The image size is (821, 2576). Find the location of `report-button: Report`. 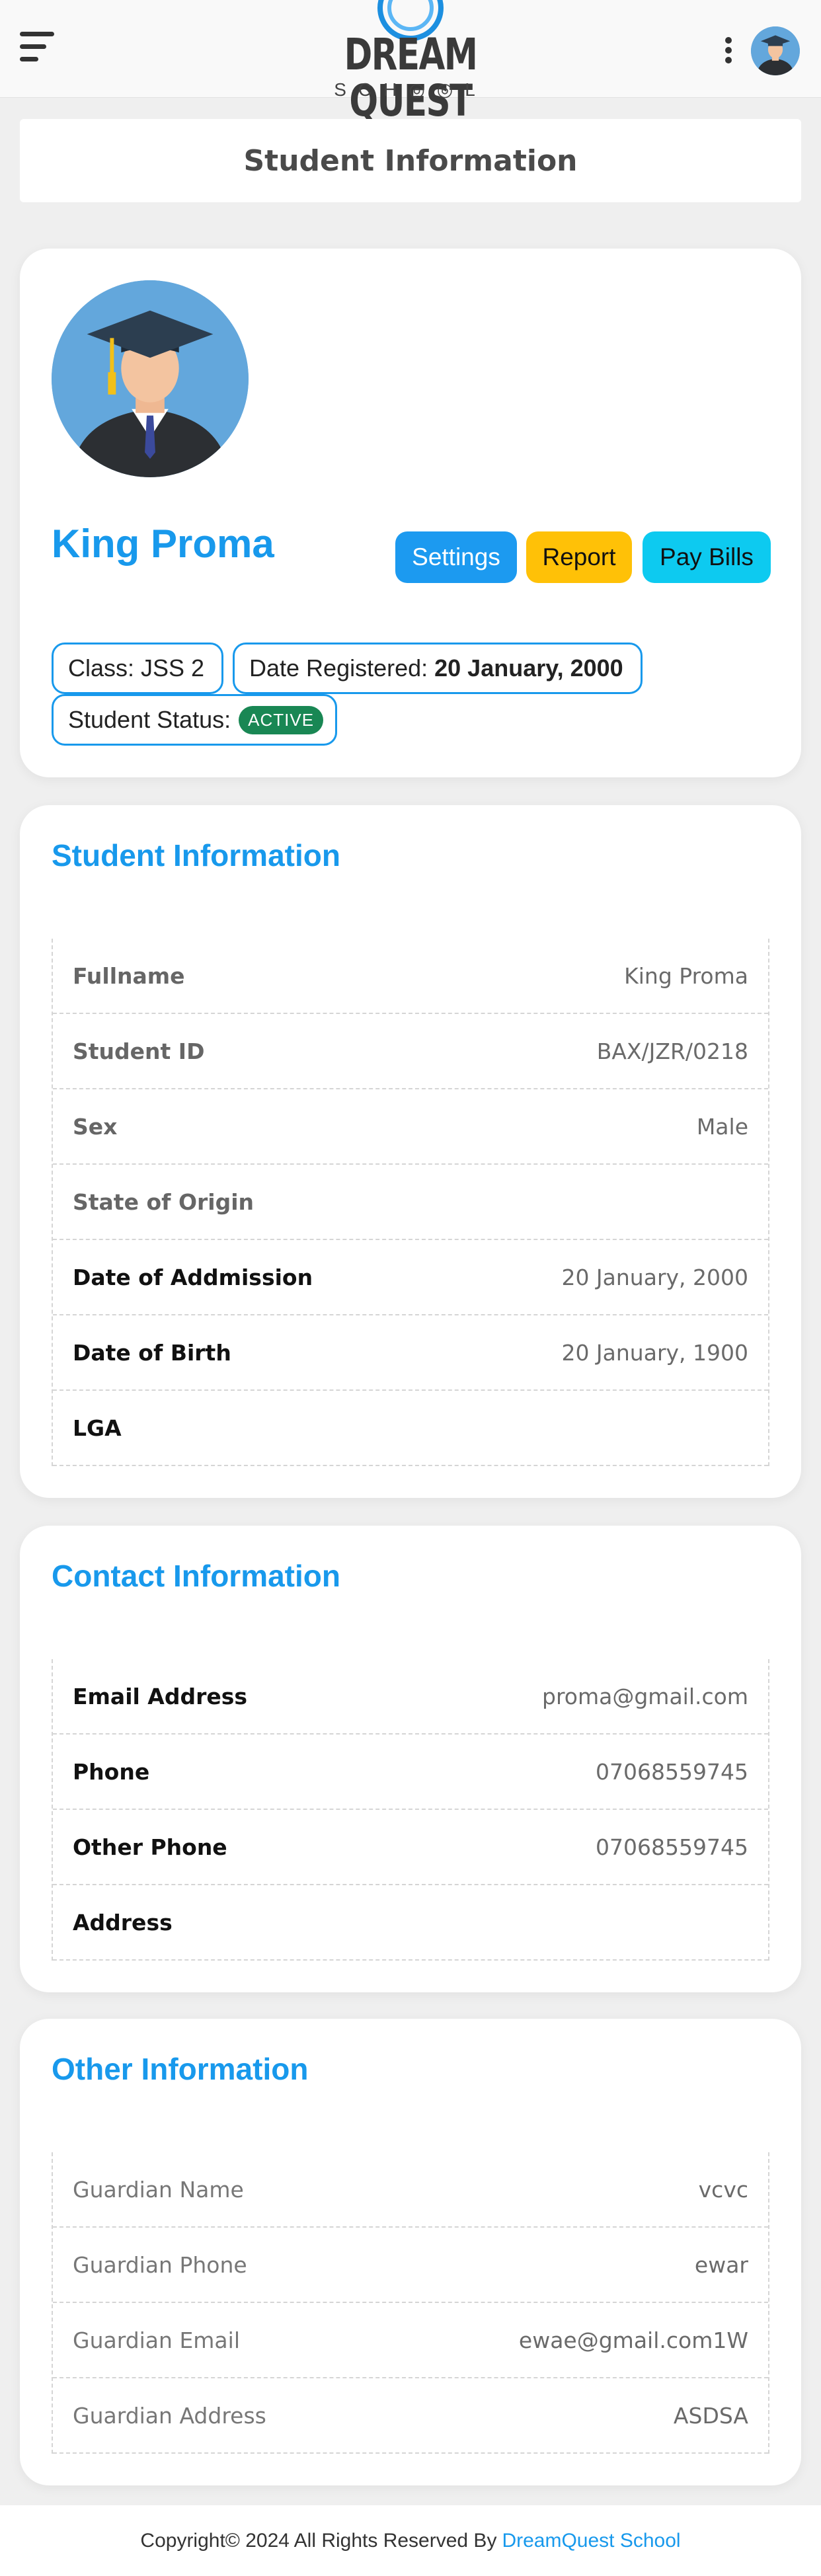

report-button: Report is located at coordinates (579, 557).